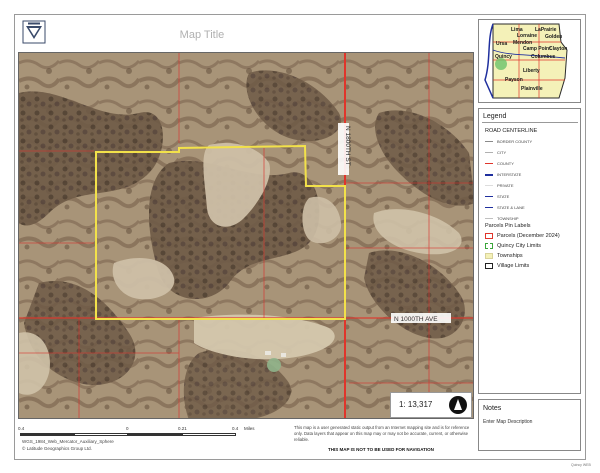 This screenshot has width=600, height=473. I want to click on overview-place-camp-point: Camp Point, so click(537, 49).